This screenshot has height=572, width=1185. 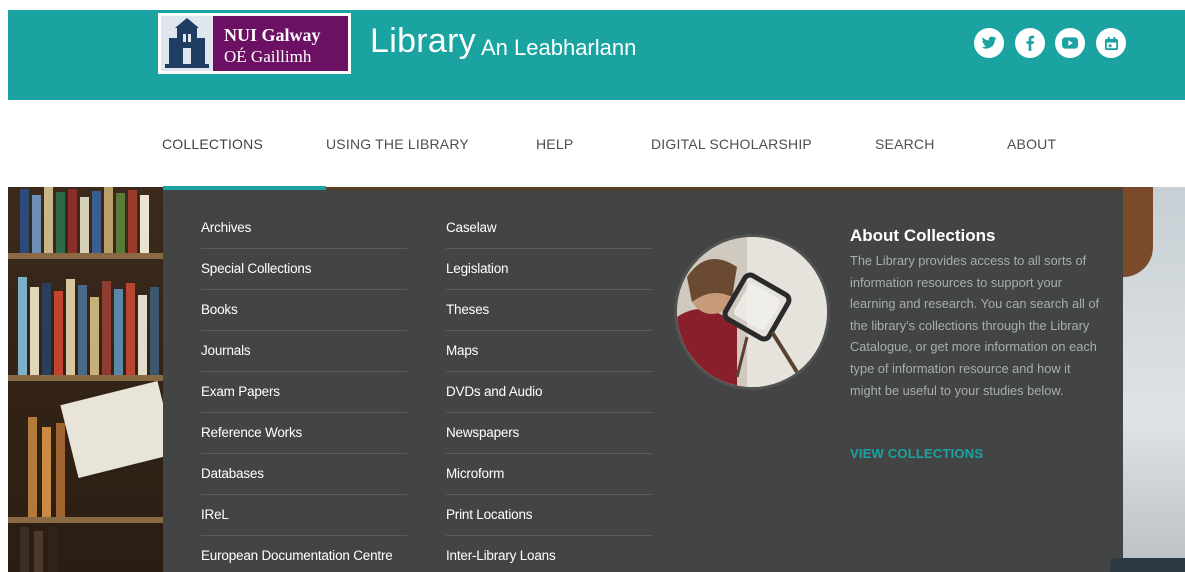 What do you see at coordinates (1031, 144) in the screenshot?
I see `nav-about: ABOUT` at bounding box center [1031, 144].